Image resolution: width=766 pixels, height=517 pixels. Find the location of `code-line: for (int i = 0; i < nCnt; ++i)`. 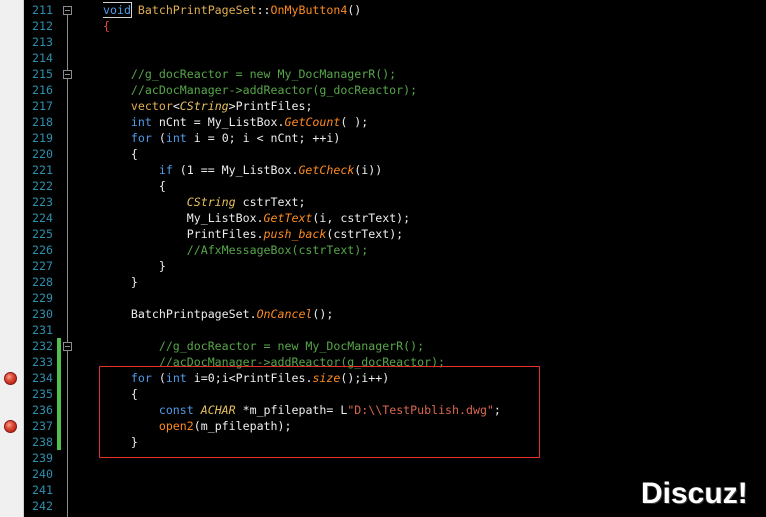

code-line: for (int i = 0; i < nCnt; ++i) is located at coordinates (221, 138).